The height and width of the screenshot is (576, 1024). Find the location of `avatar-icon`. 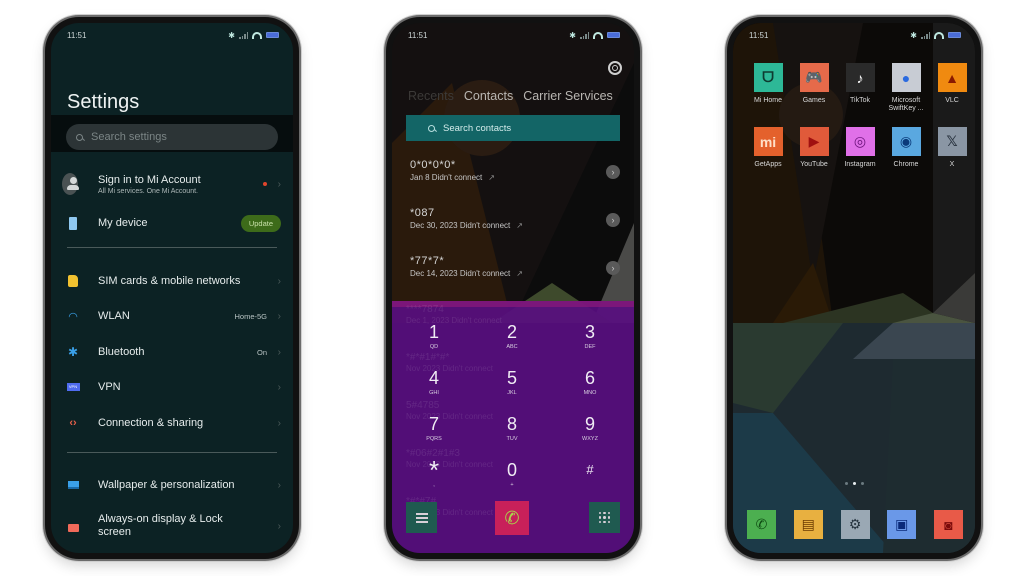

avatar-icon is located at coordinates (70, 184).